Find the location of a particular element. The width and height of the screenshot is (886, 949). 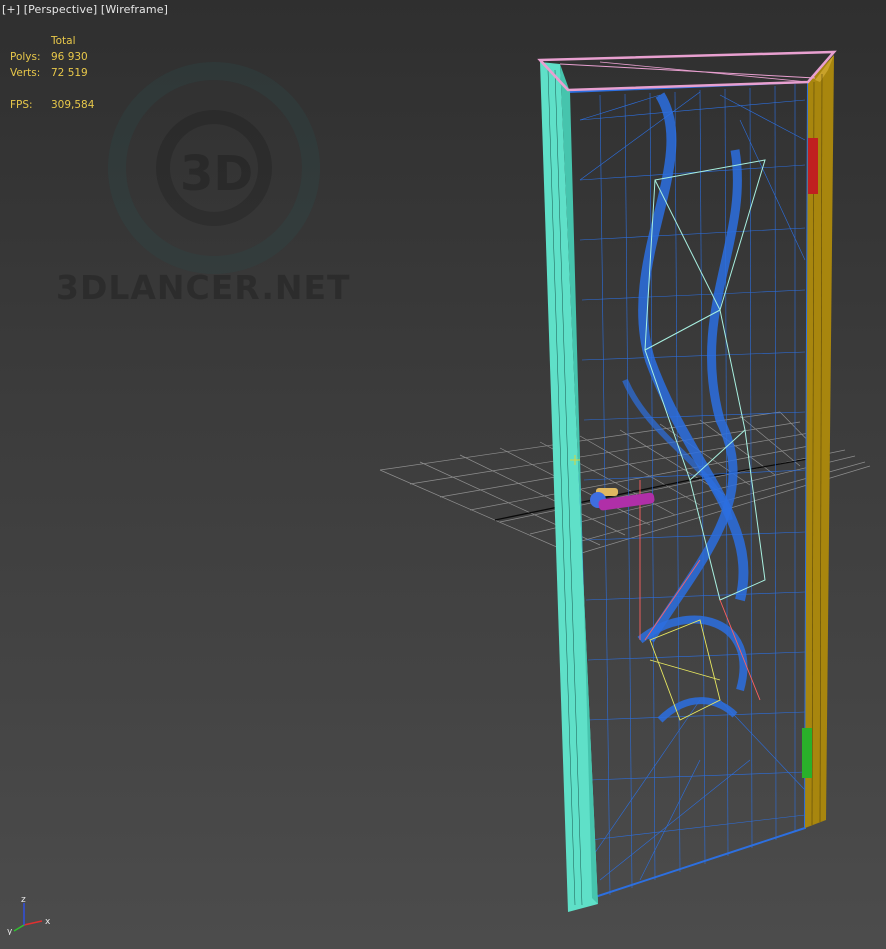

axis-y-label: y is located at coordinates (10, 931).